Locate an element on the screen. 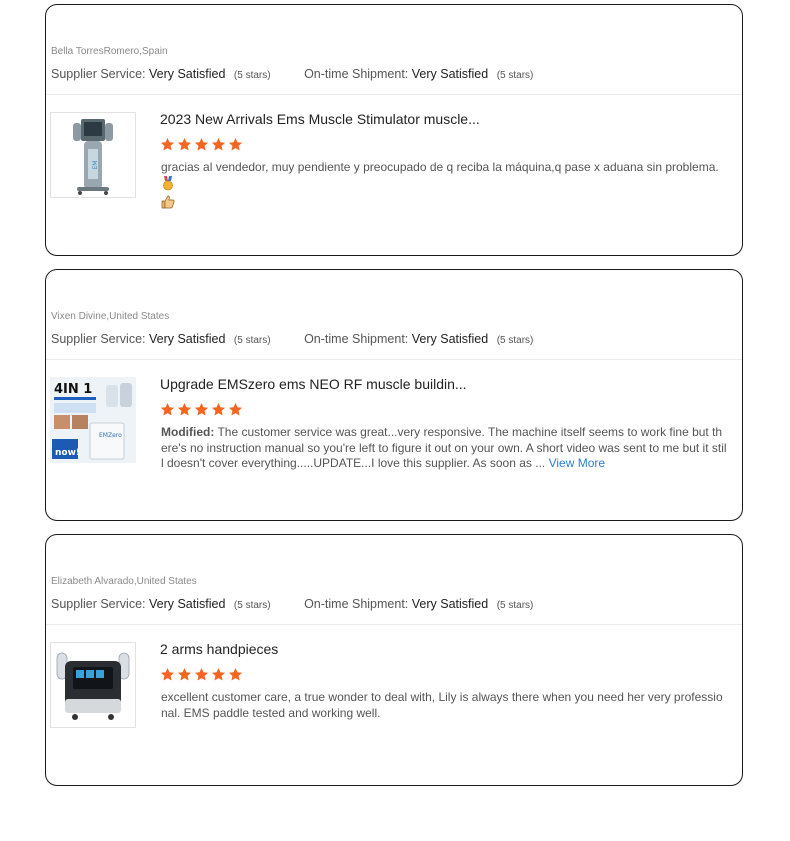 Image resolution: width=790 pixels, height=841 pixels. medal-icon is located at coordinates (168, 185).